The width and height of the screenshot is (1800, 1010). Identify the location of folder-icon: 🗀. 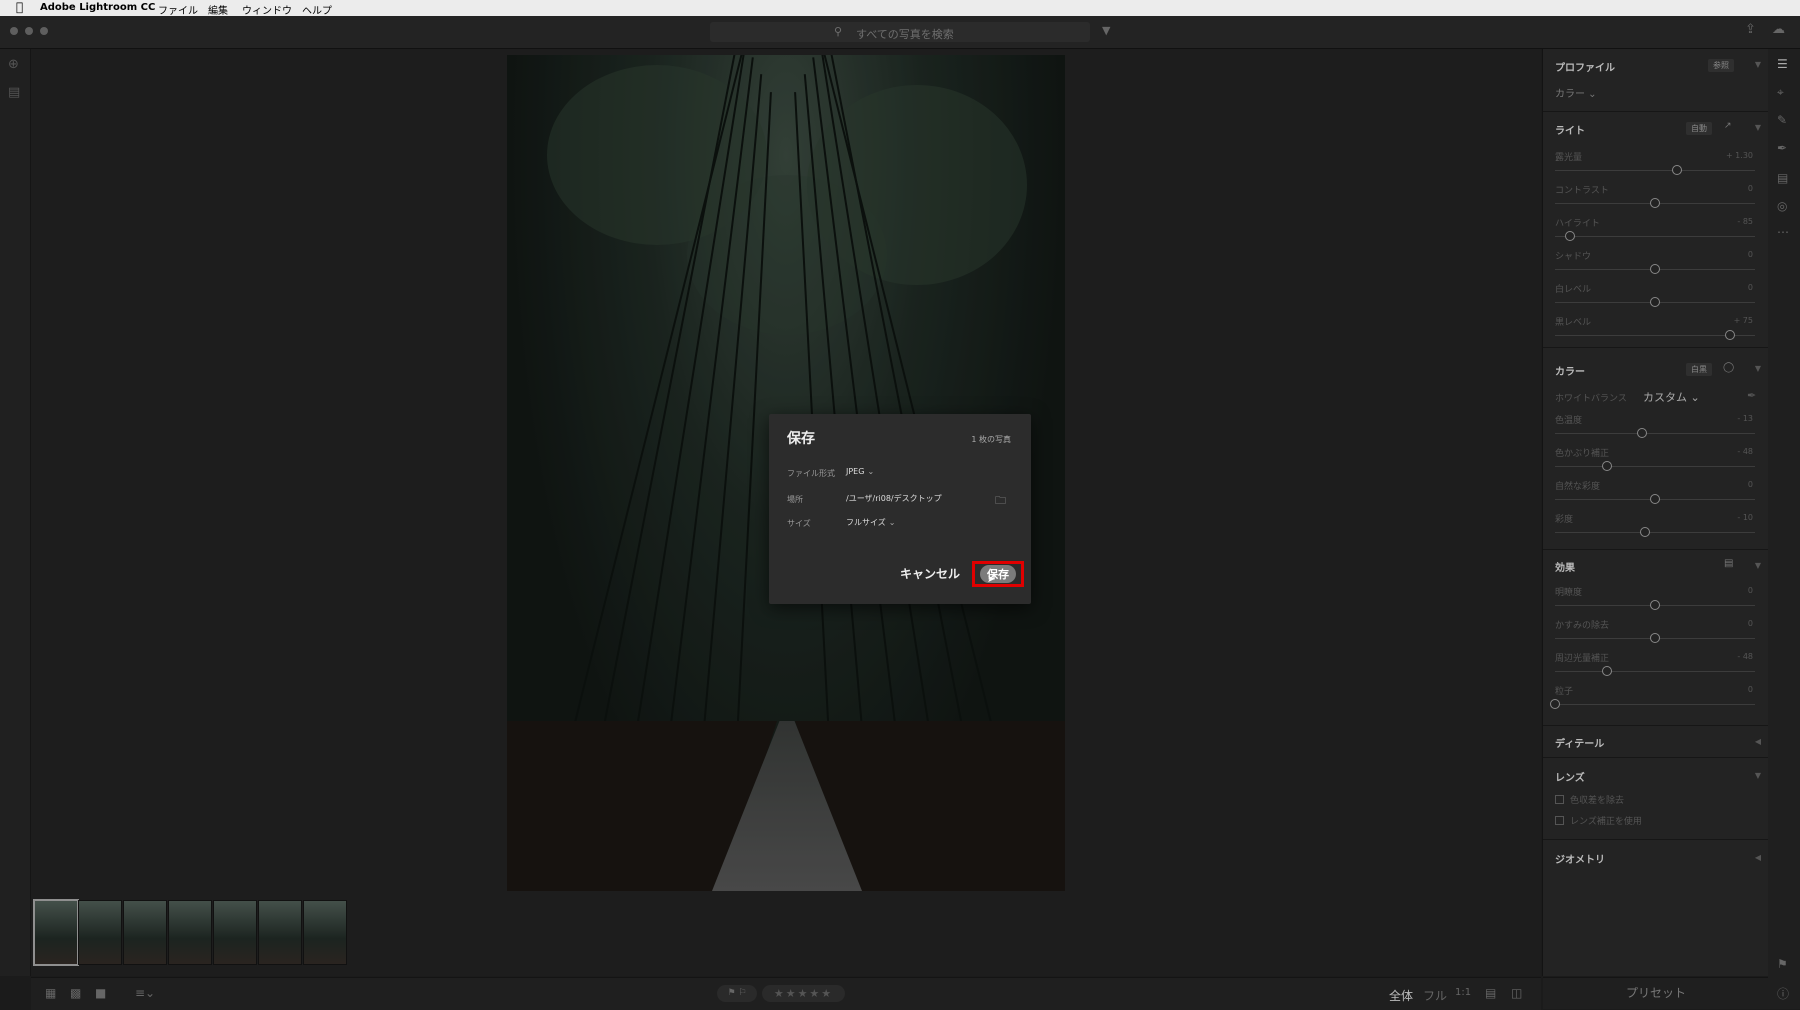
(1000, 501).